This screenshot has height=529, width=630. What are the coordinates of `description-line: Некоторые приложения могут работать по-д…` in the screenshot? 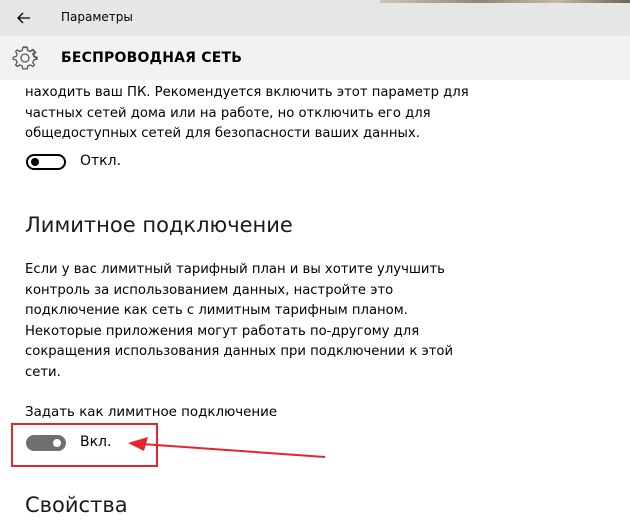 It's located at (222, 331).